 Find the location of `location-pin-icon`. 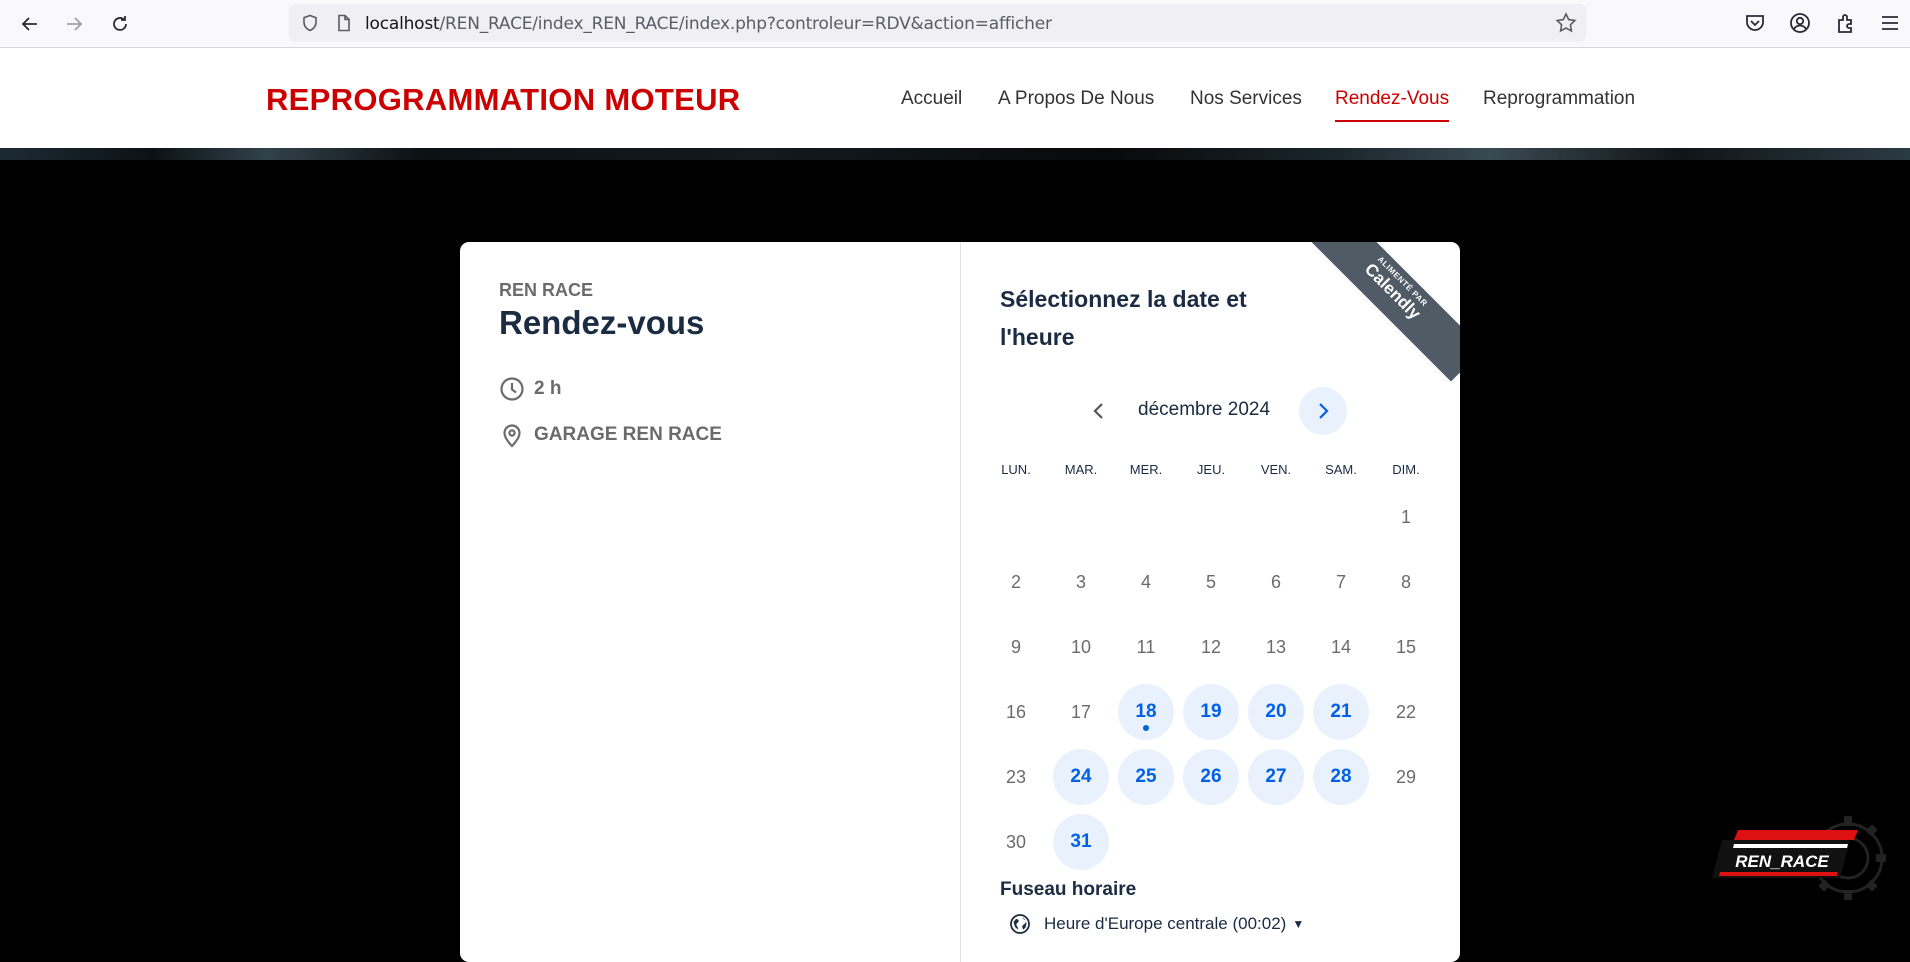

location-pin-icon is located at coordinates (512, 436).